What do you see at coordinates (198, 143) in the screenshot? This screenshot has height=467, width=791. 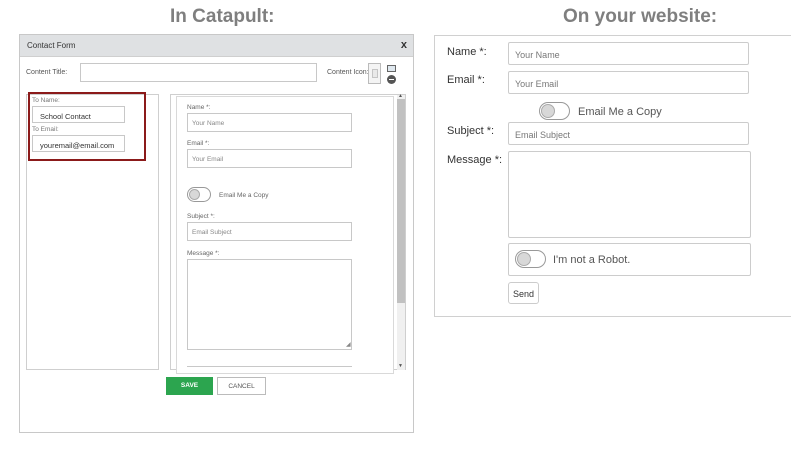 I see `form-email-label: Email *:` at bounding box center [198, 143].